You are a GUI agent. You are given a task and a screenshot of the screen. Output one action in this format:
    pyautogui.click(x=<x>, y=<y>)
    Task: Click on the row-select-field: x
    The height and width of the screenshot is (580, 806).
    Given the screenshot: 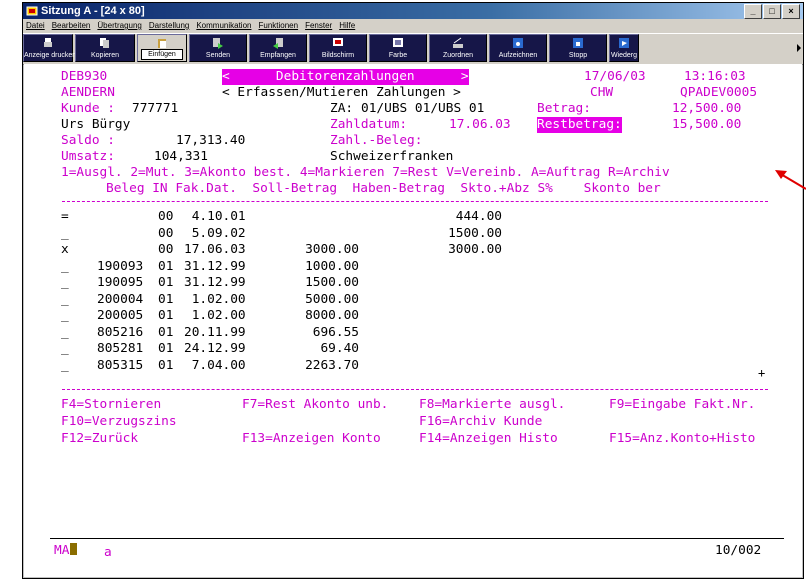 What is the action you would take?
    pyautogui.click(x=66, y=250)
    